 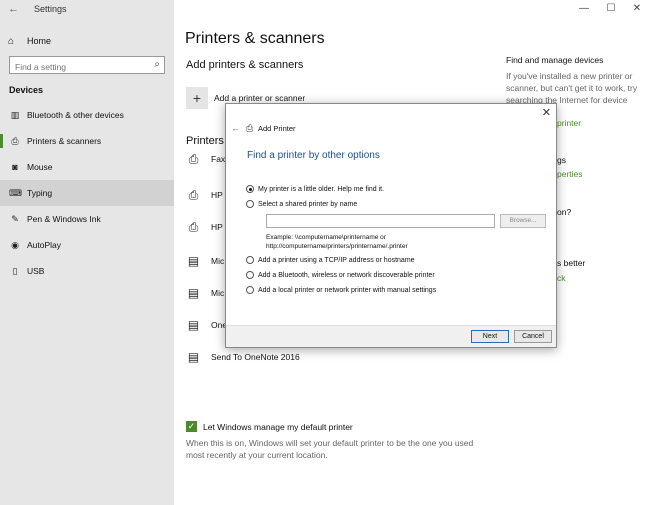 What do you see at coordinates (313, 155) in the screenshot?
I see `dialog-heading: Find a printer by other options` at bounding box center [313, 155].